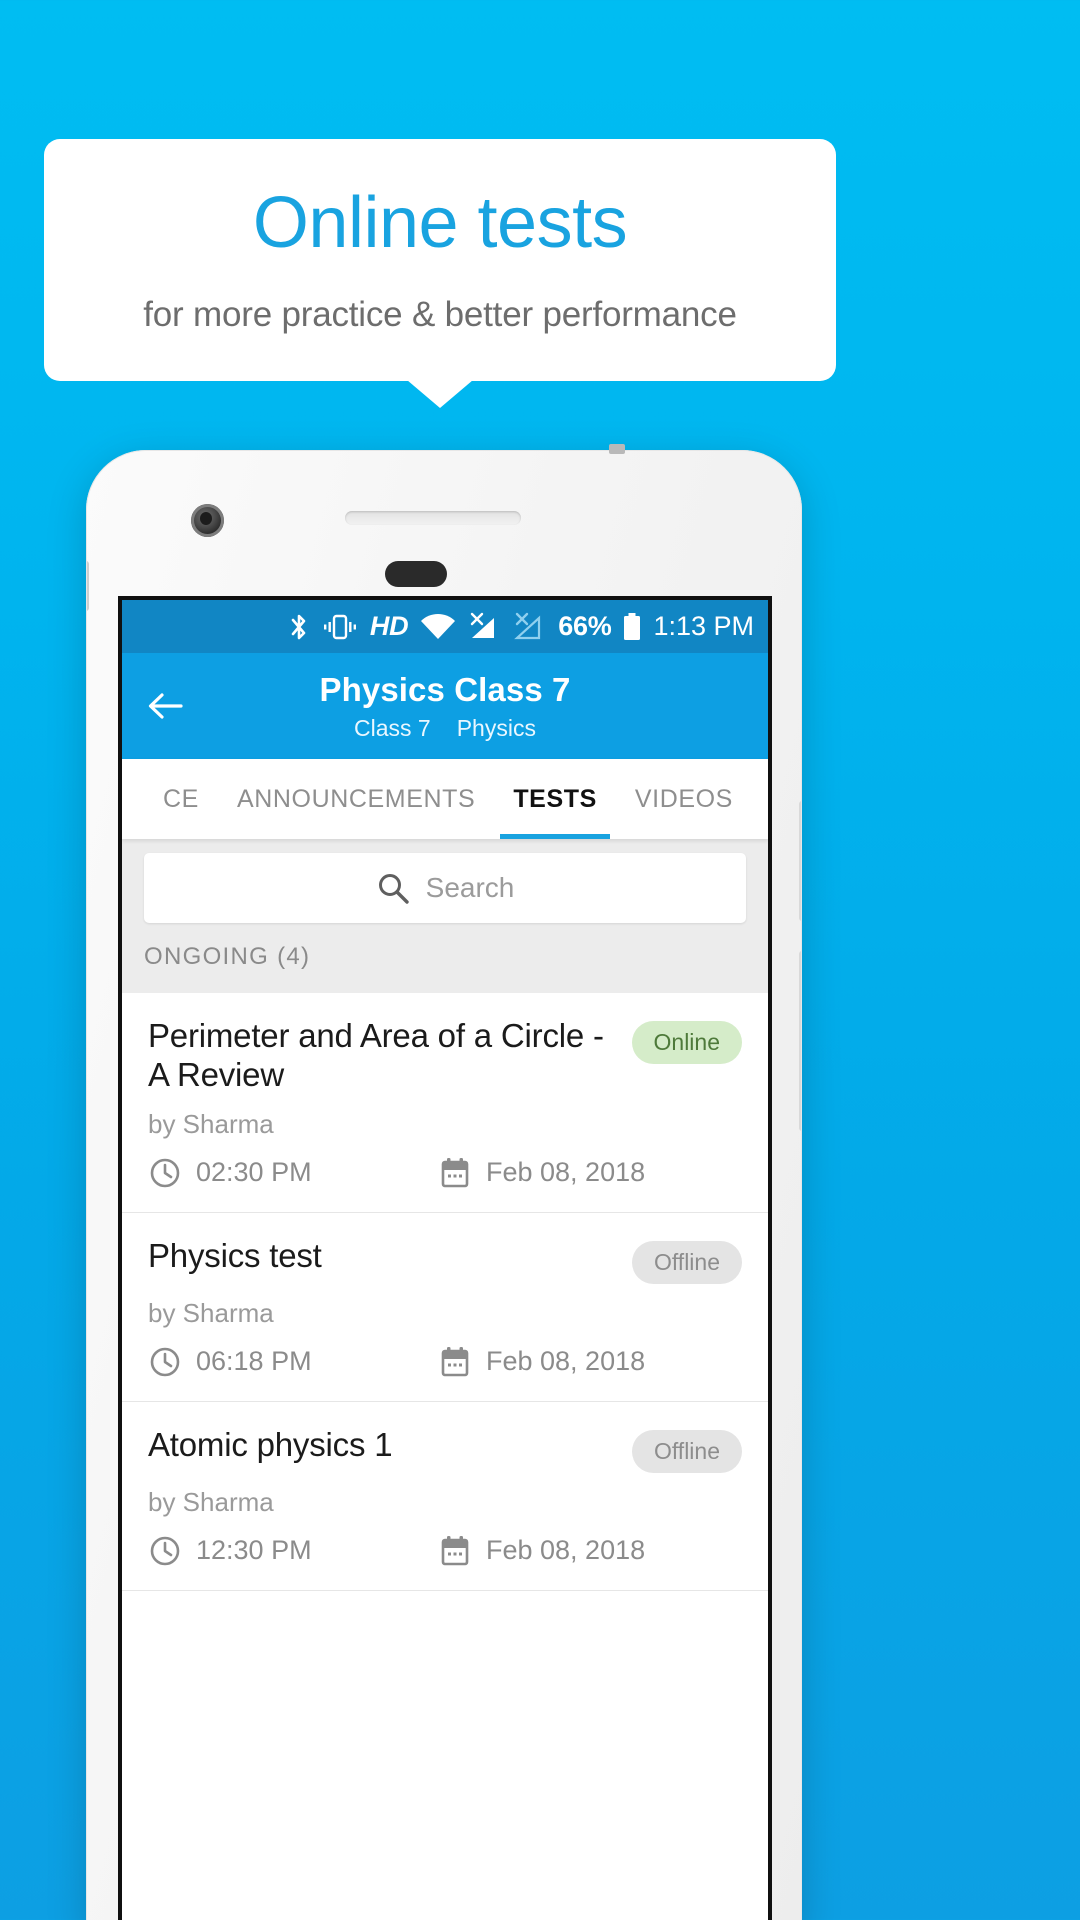 The width and height of the screenshot is (1080, 1920). I want to click on search-input: Search, so click(445, 888).